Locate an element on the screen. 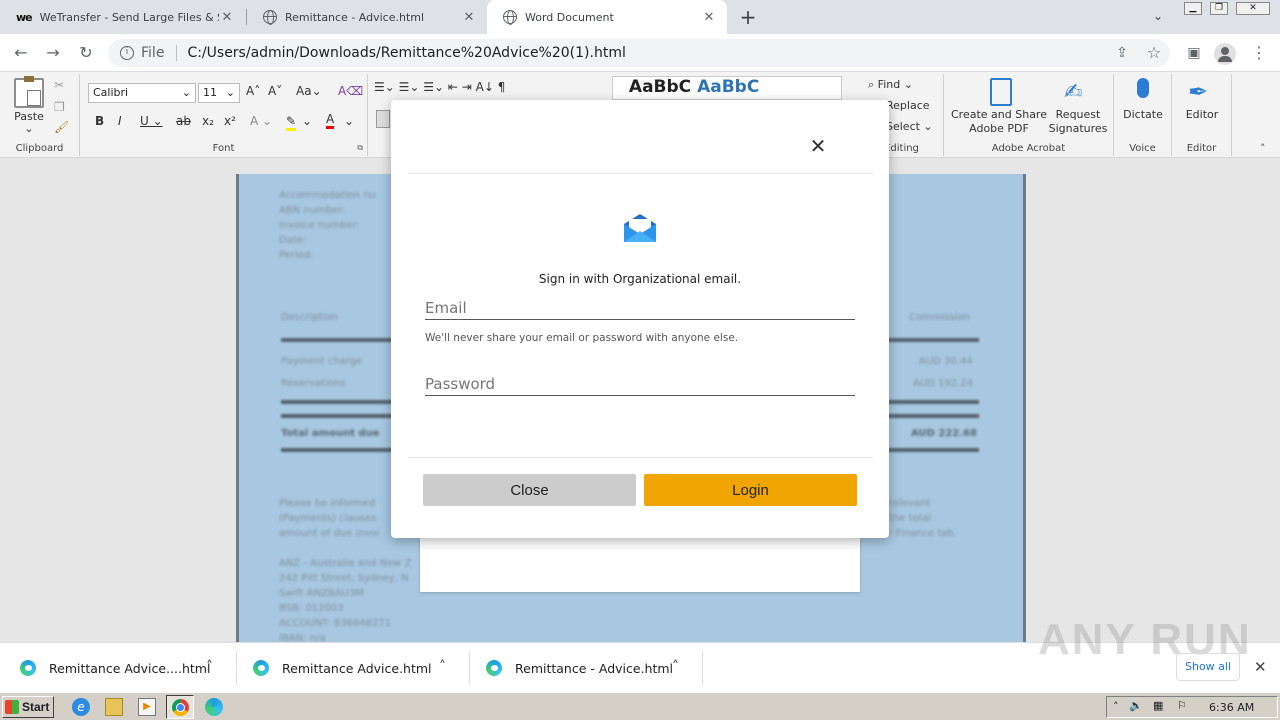  side-panel-icon: ▣ is located at coordinates (1194, 53).